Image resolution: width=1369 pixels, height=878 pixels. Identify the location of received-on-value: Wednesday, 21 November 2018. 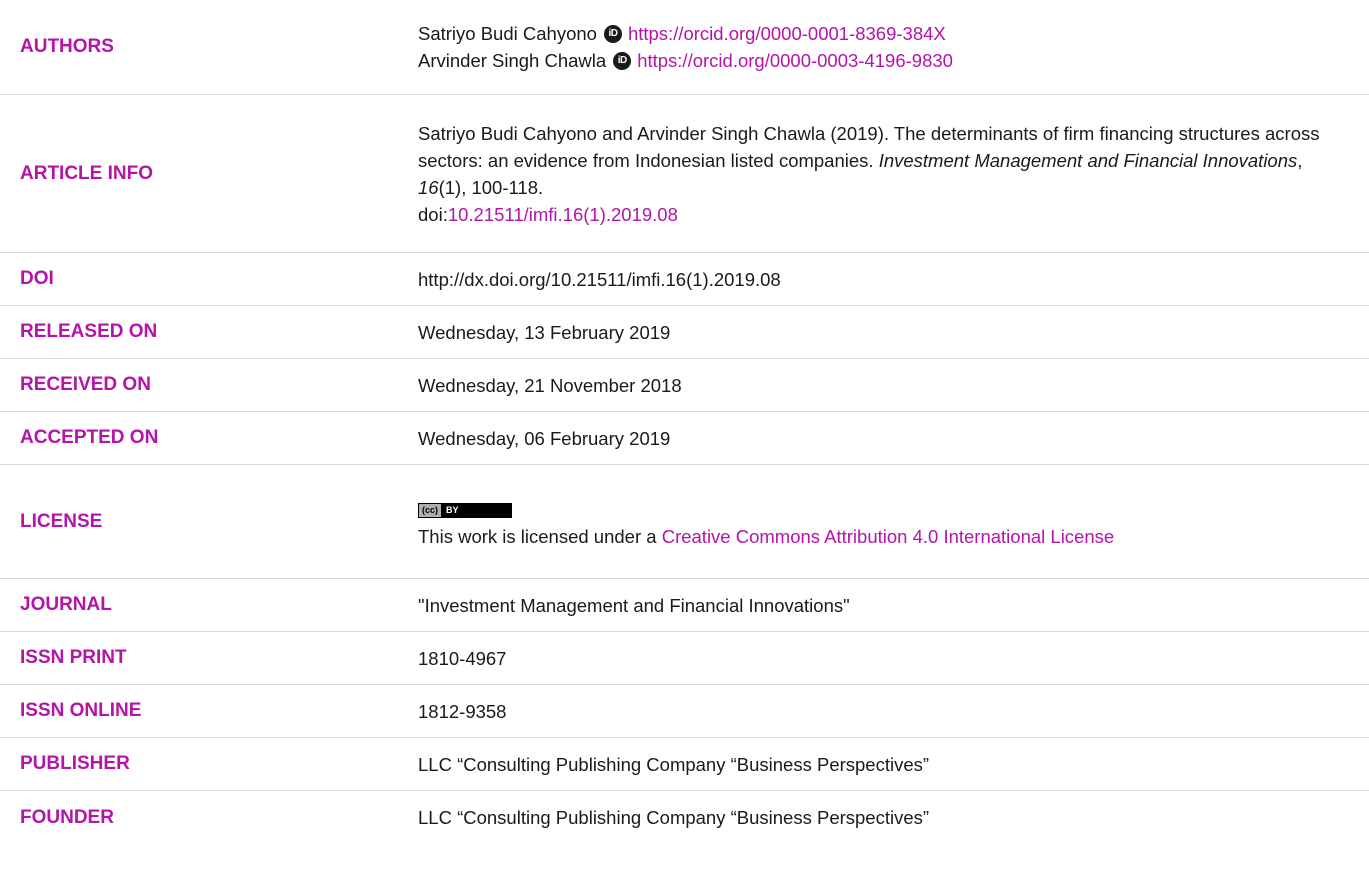
(550, 385).